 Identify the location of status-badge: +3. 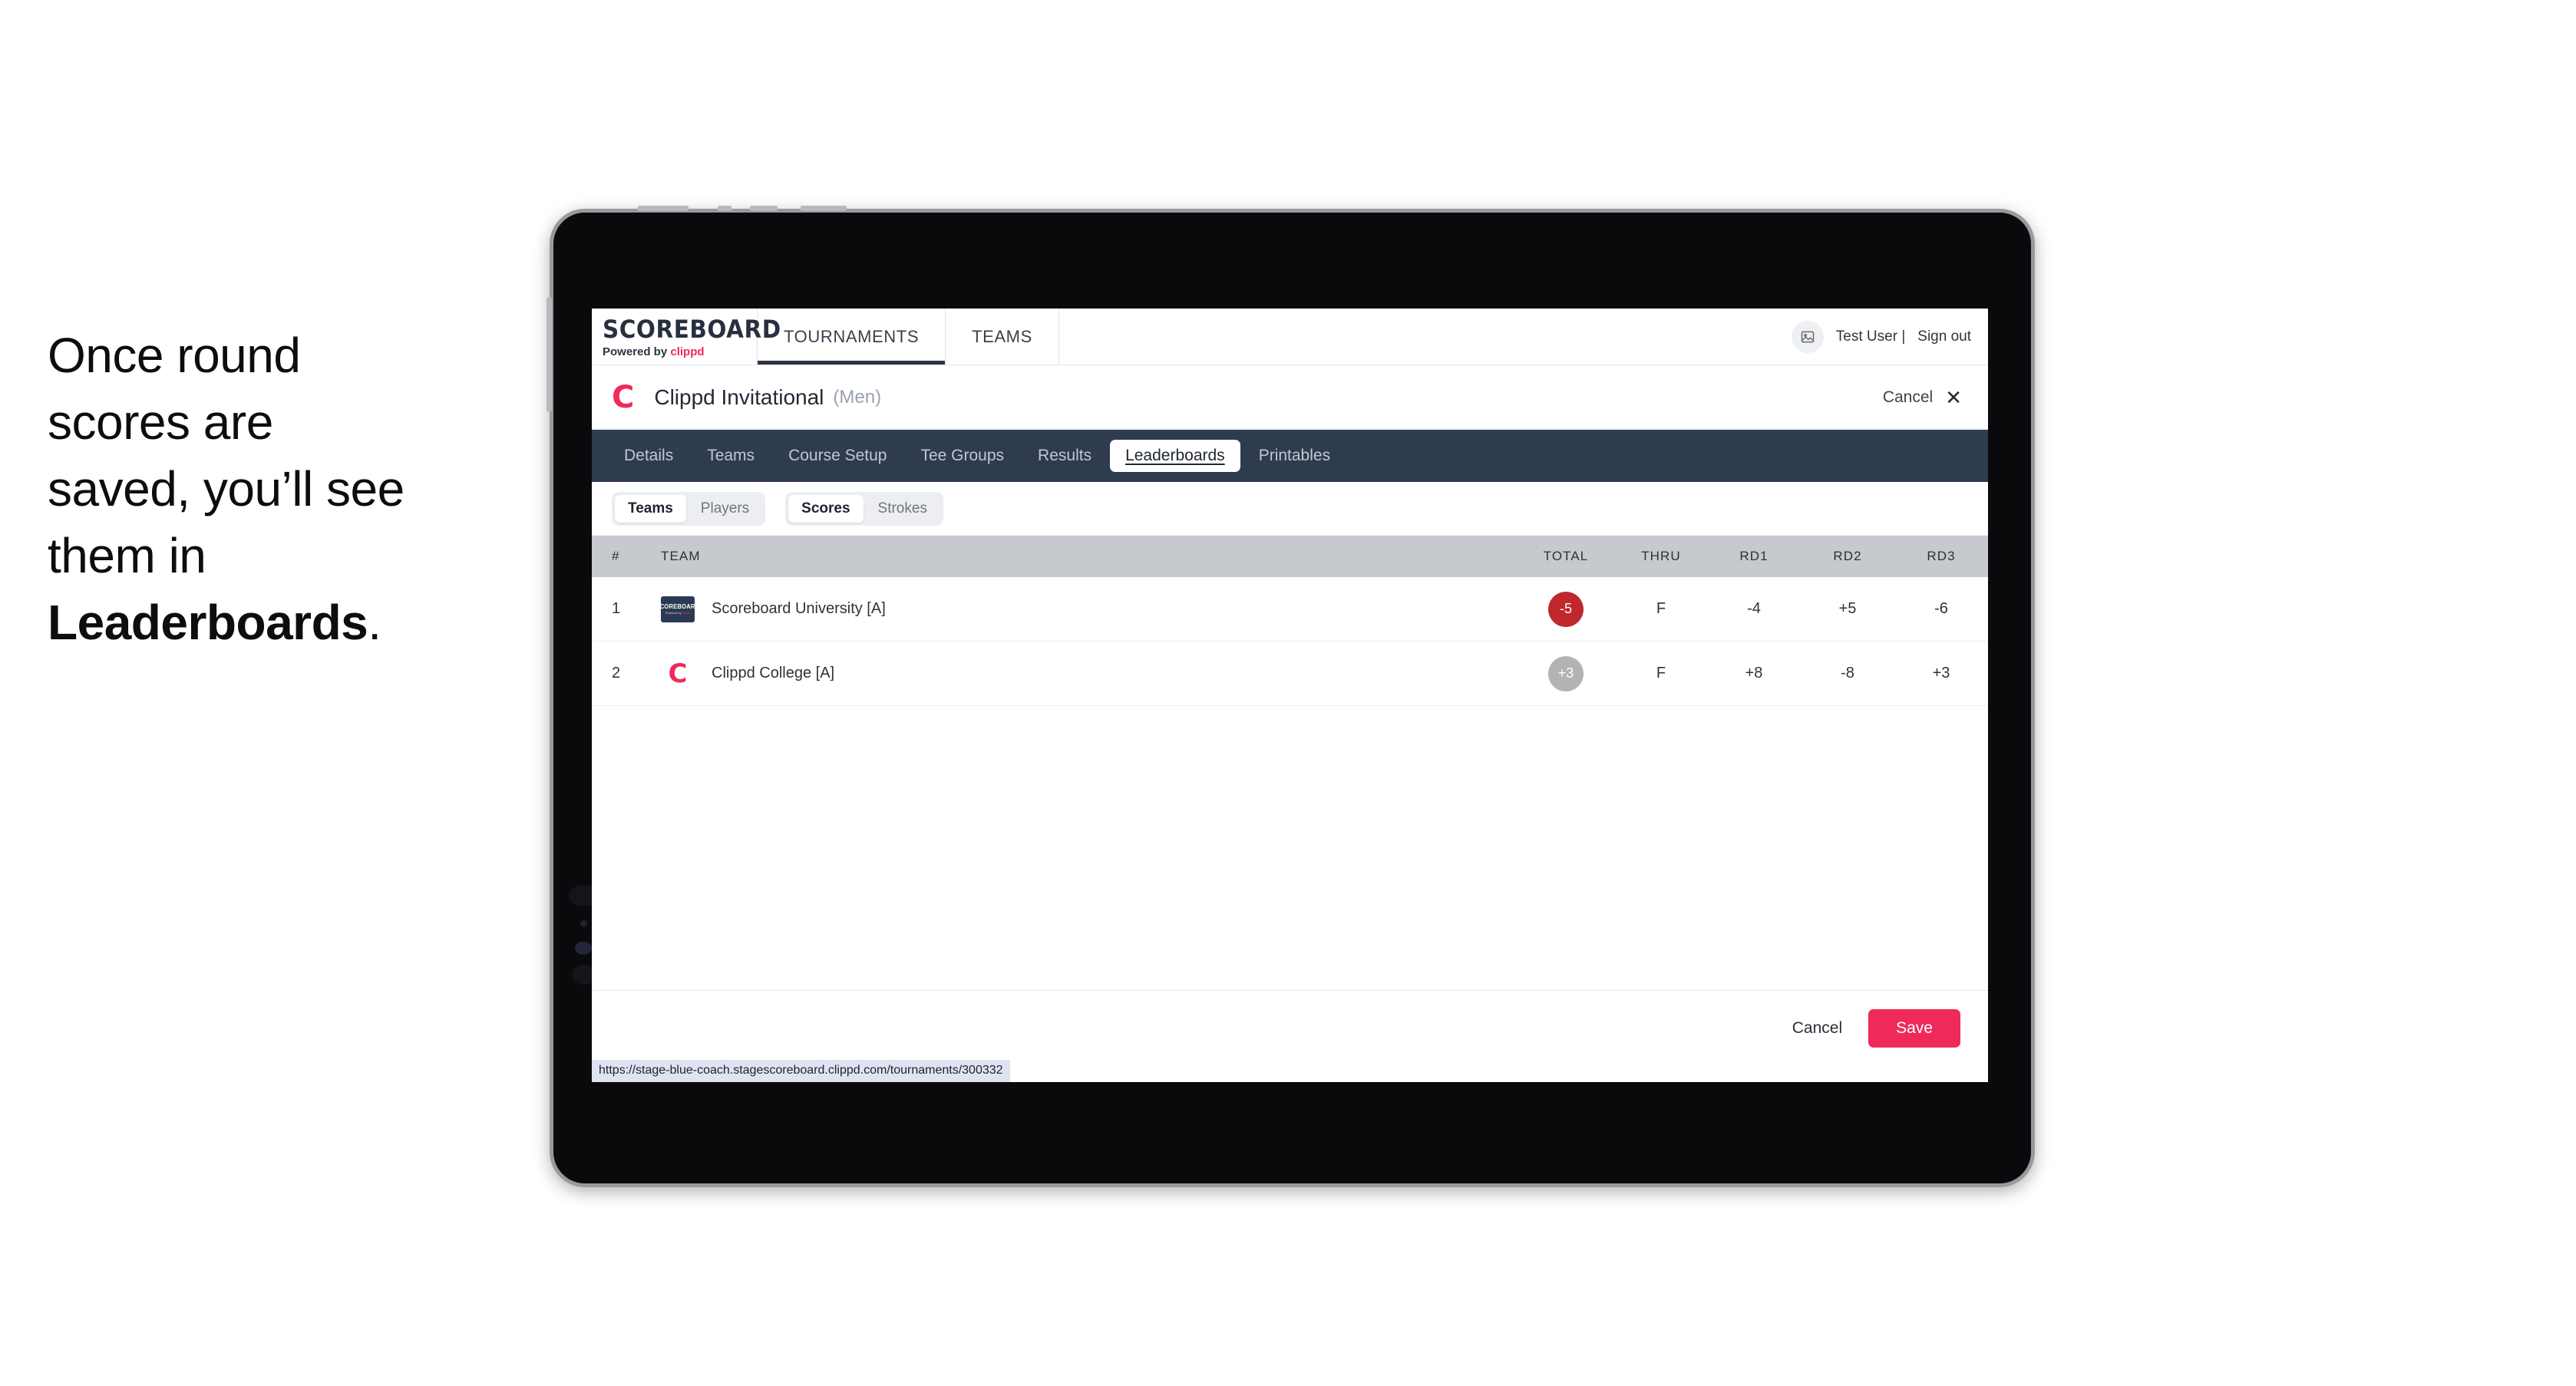
(1566, 673).